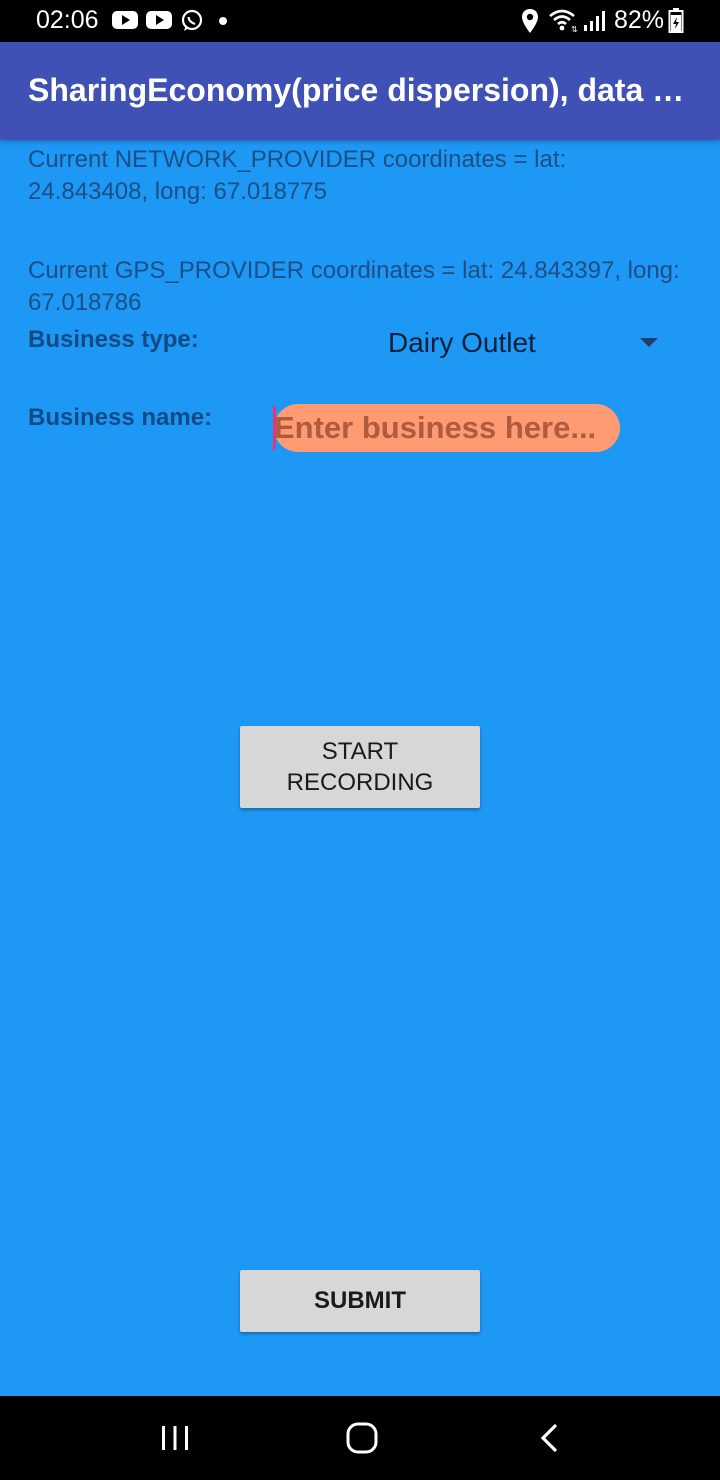 Image resolution: width=720 pixels, height=1480 pixels. Describe the element at coordinates (360, 1301) in the screenshot. I see `submit-button: SUBMIT` at that location.